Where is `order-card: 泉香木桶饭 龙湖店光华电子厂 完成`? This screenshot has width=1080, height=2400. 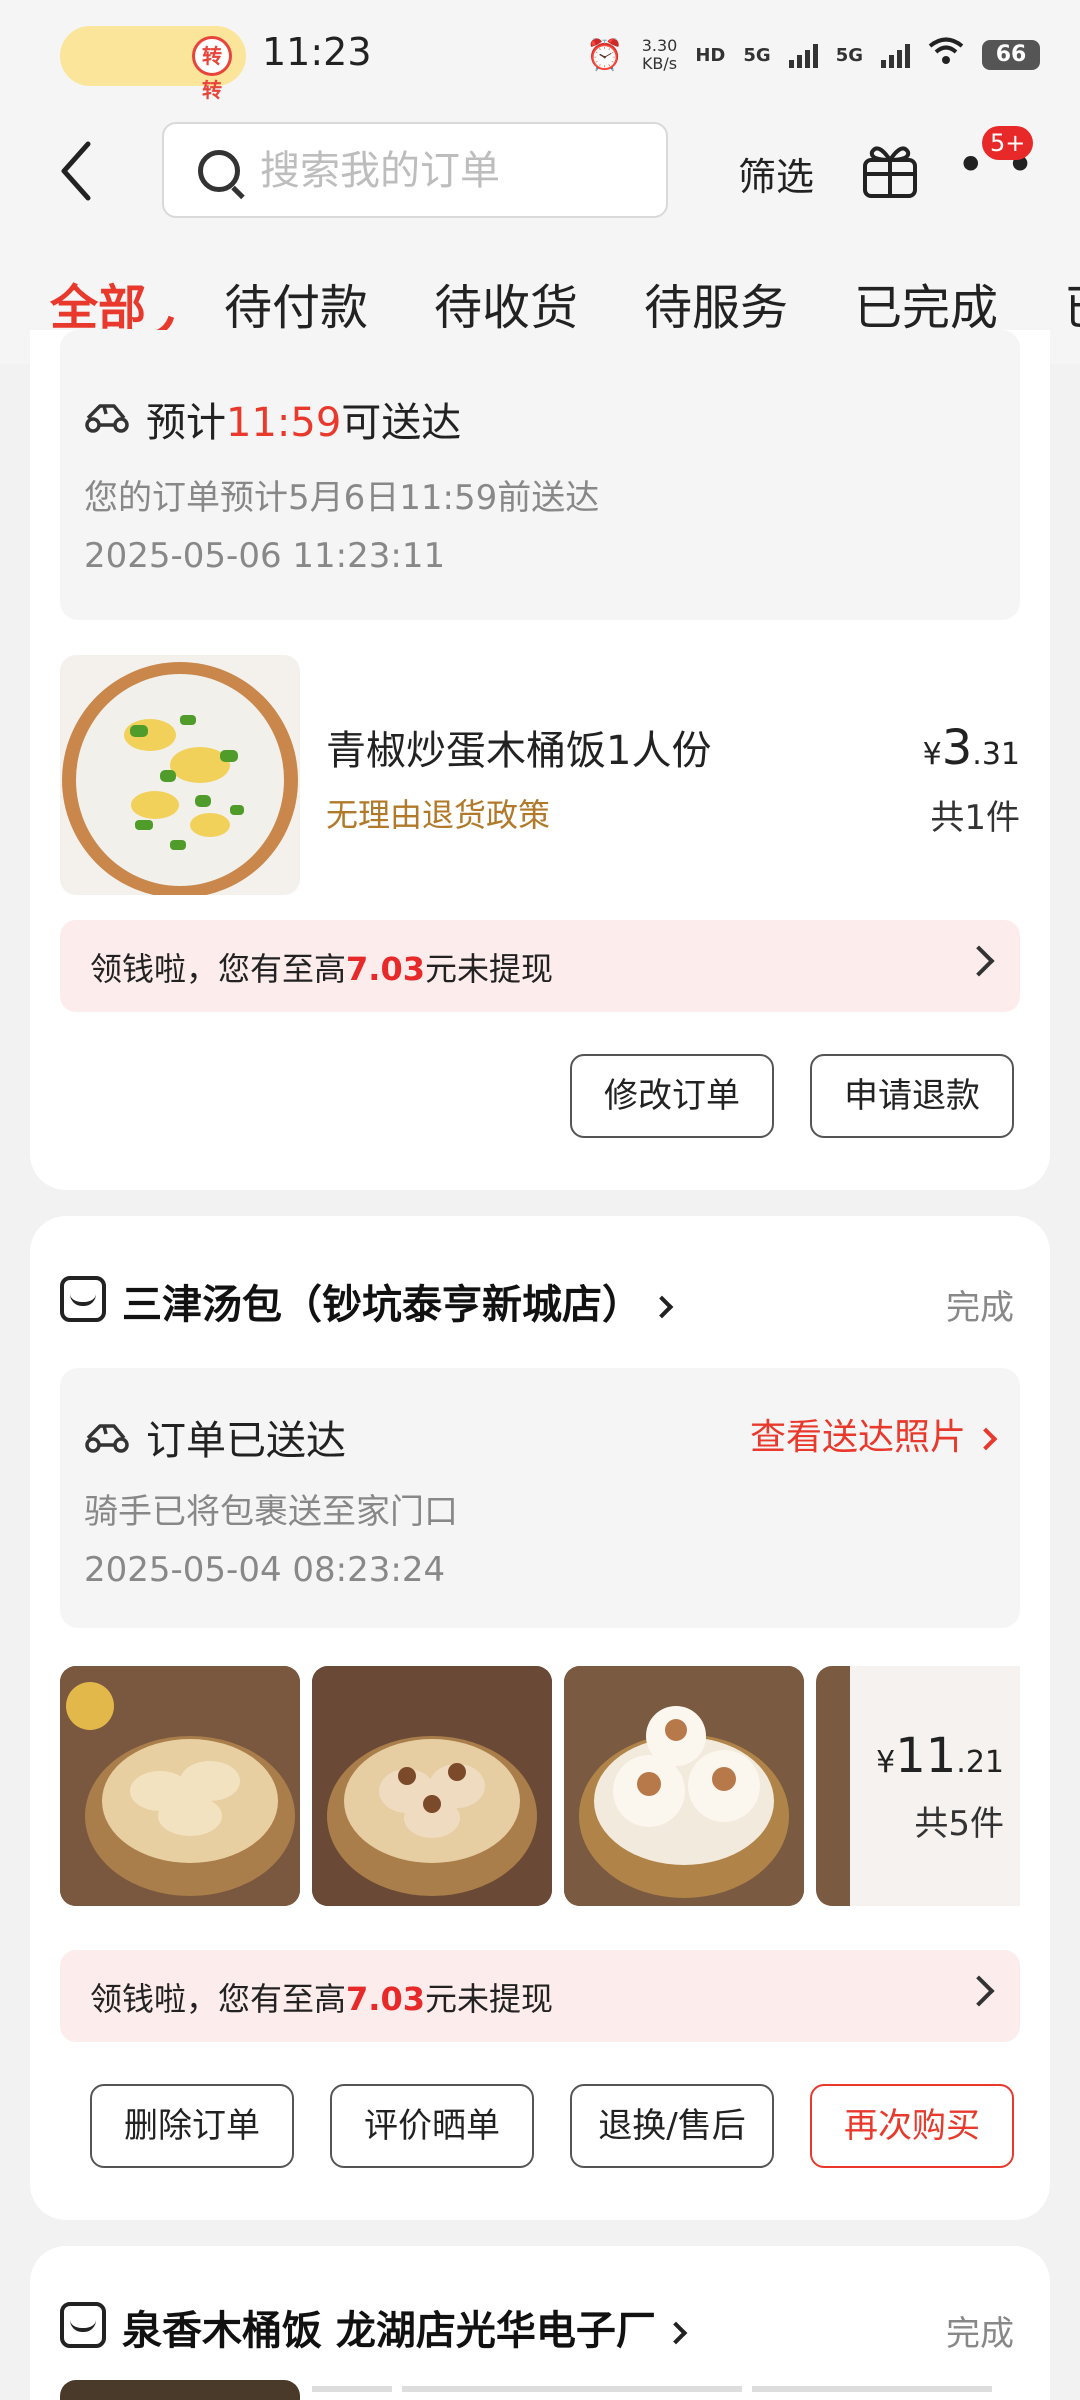 order-card: 泉香木桶饭 龙湖店光华电子厂 完成 is located at coordinates (540, 2323).